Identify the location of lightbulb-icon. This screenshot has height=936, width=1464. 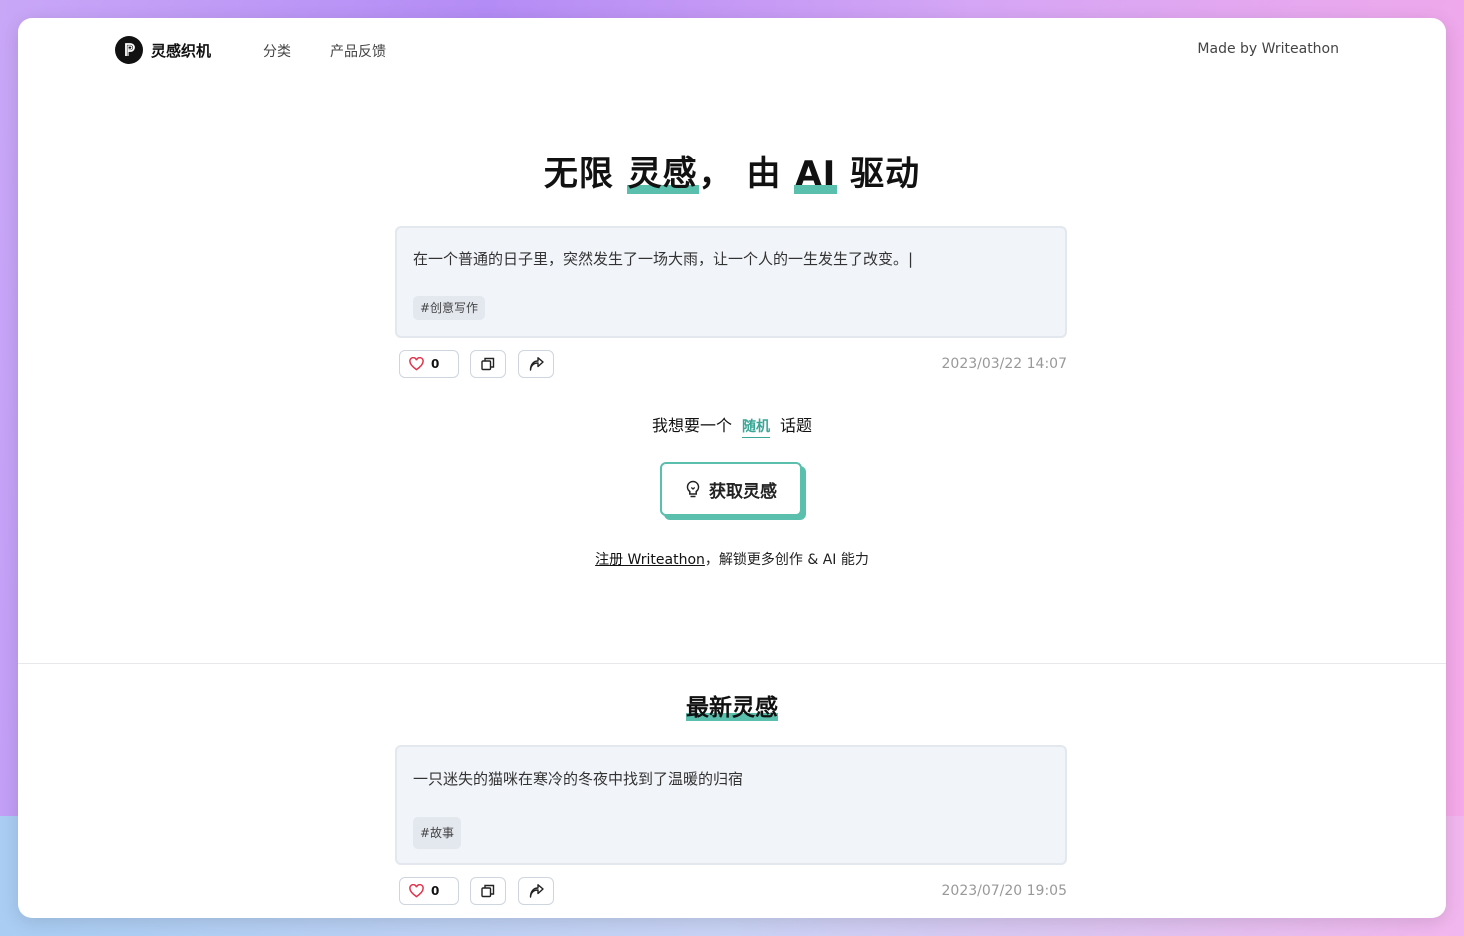
(693, 489).